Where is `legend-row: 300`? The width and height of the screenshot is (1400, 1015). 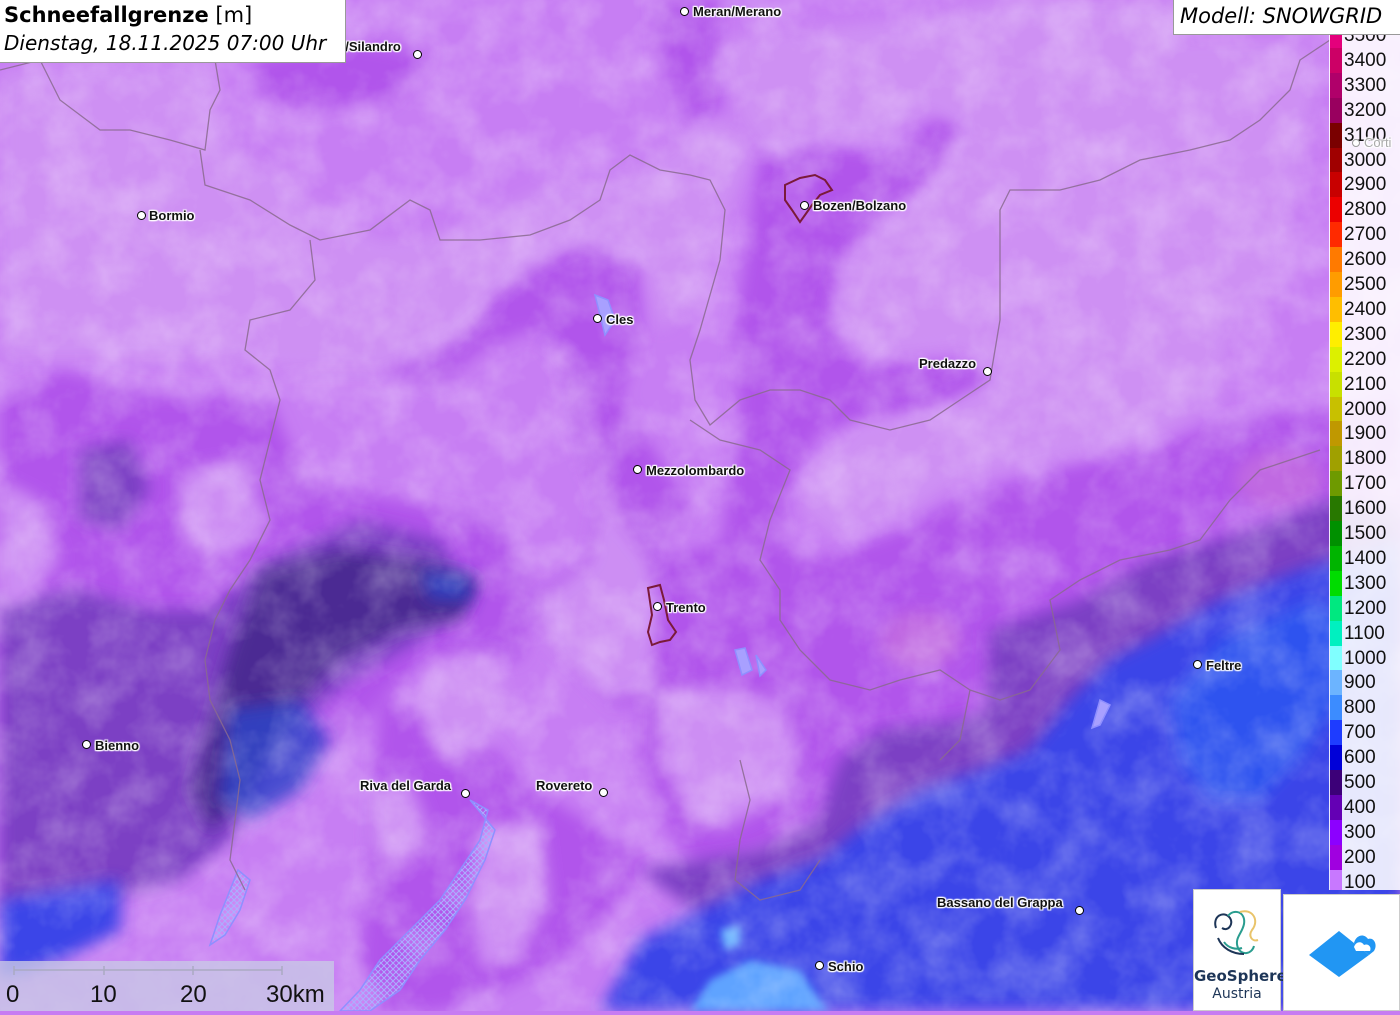
legend-row: 300 is located at coordinates (1364, 832).